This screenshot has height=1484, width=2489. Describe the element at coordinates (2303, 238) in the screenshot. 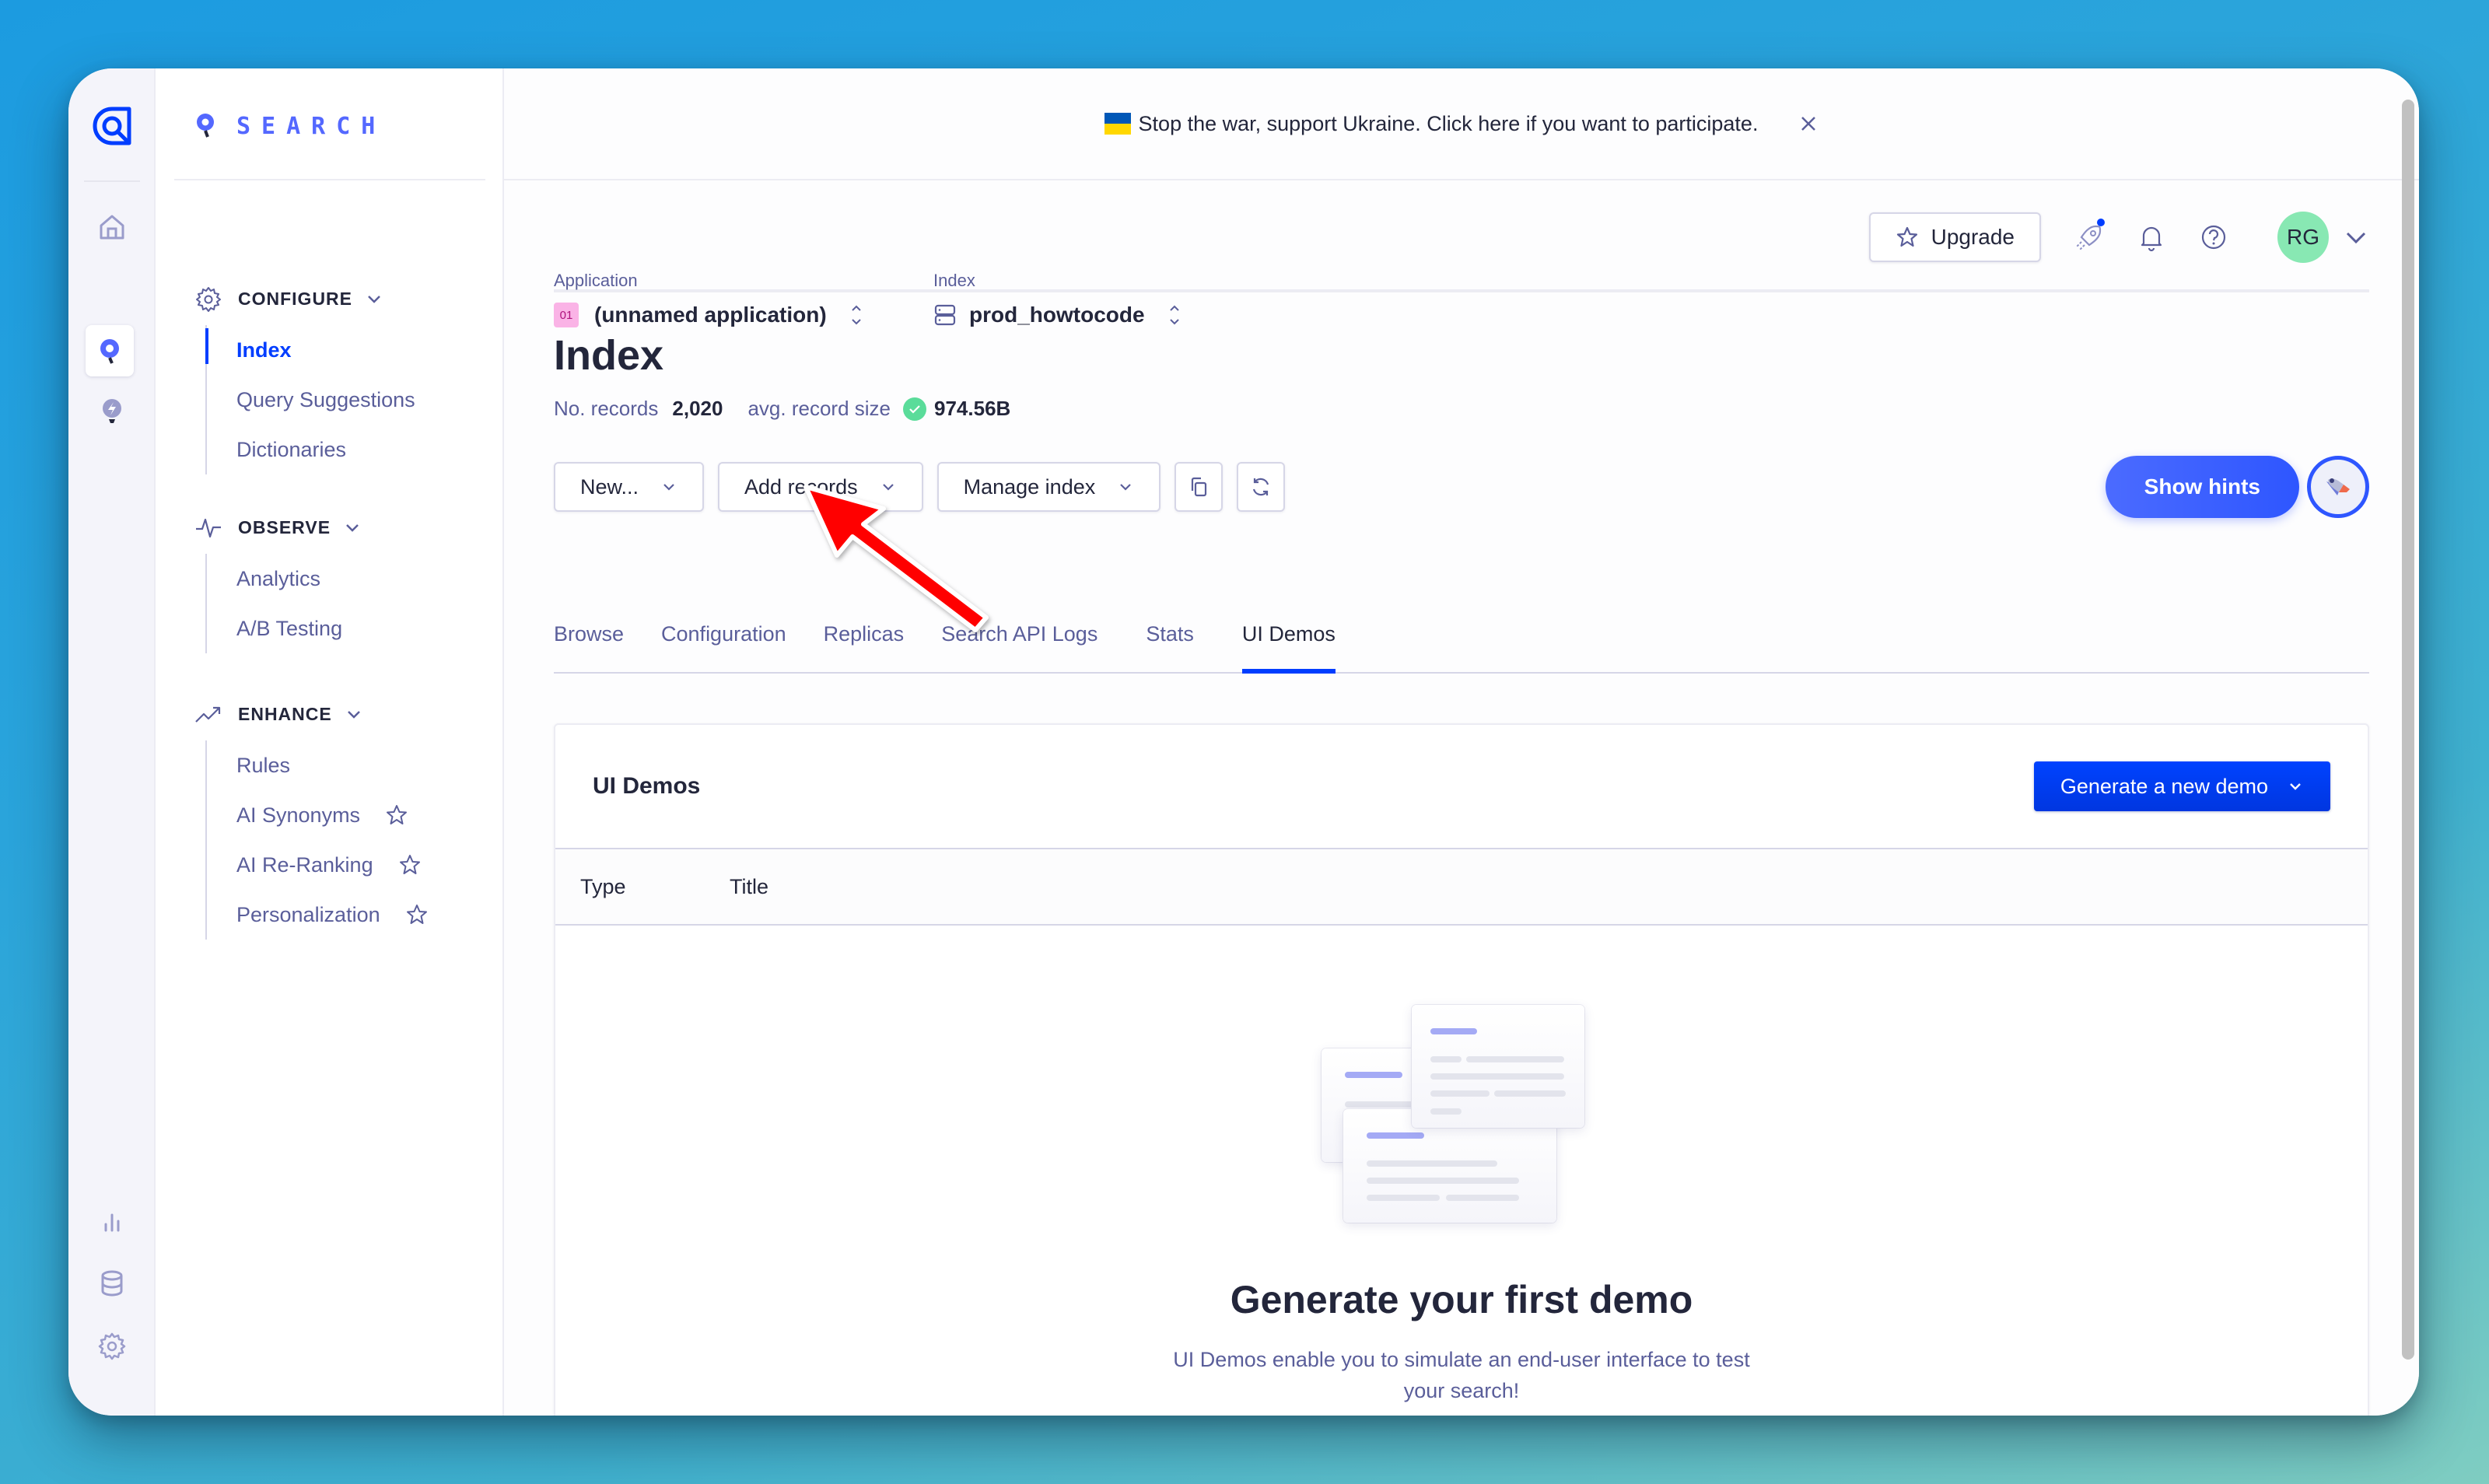

I see `avatar: RG` at that location.